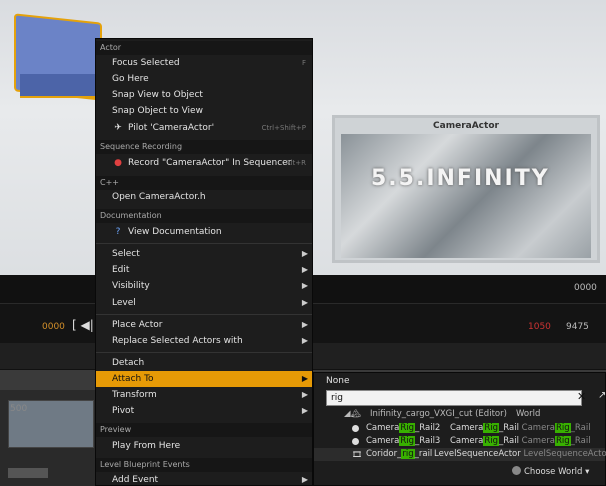  What do you see at coordinates (295, 163) in the screenshot?
I see `record-shortcut: Alt+R` at bounding box center [295, 163].